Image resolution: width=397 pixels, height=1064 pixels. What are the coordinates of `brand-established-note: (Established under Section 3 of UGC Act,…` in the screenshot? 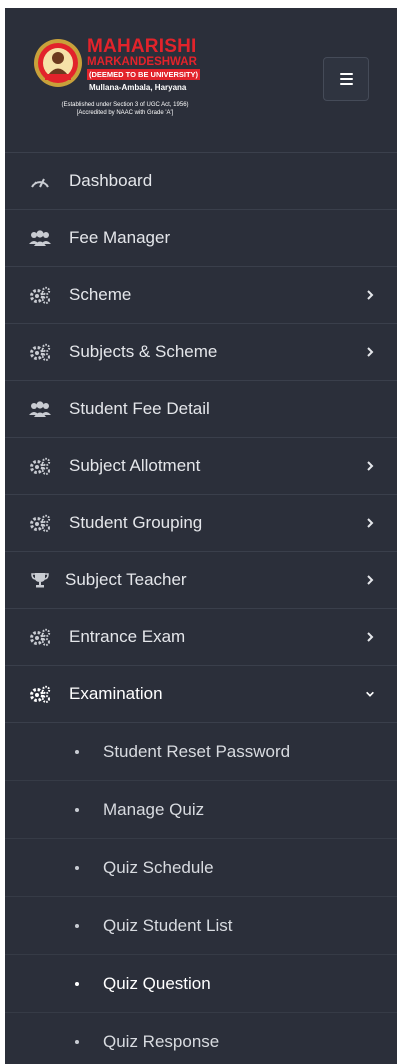 It's located at (125, 109).